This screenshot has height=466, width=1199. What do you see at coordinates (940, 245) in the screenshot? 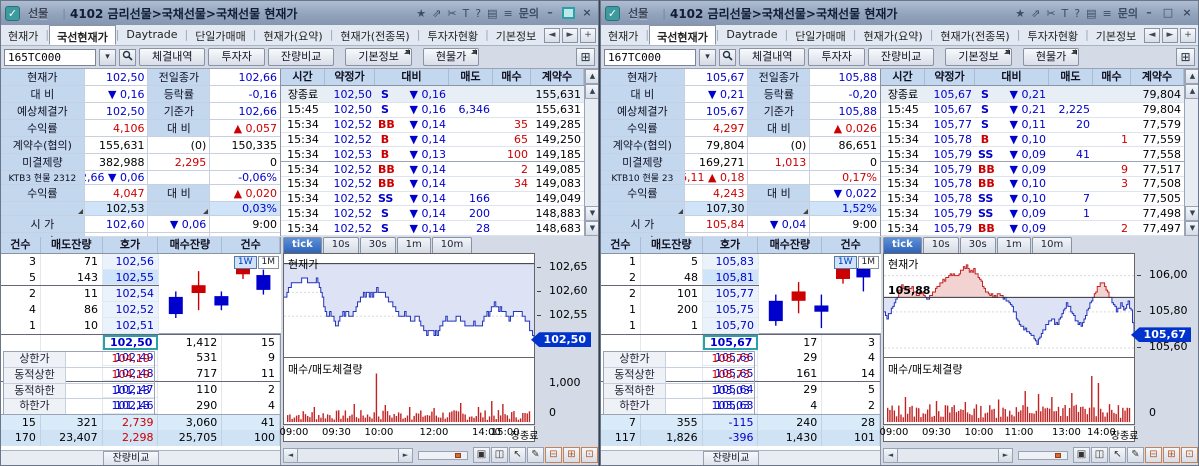
I see `chart-tab-10s: 10s` at bounding box center [940, 245].